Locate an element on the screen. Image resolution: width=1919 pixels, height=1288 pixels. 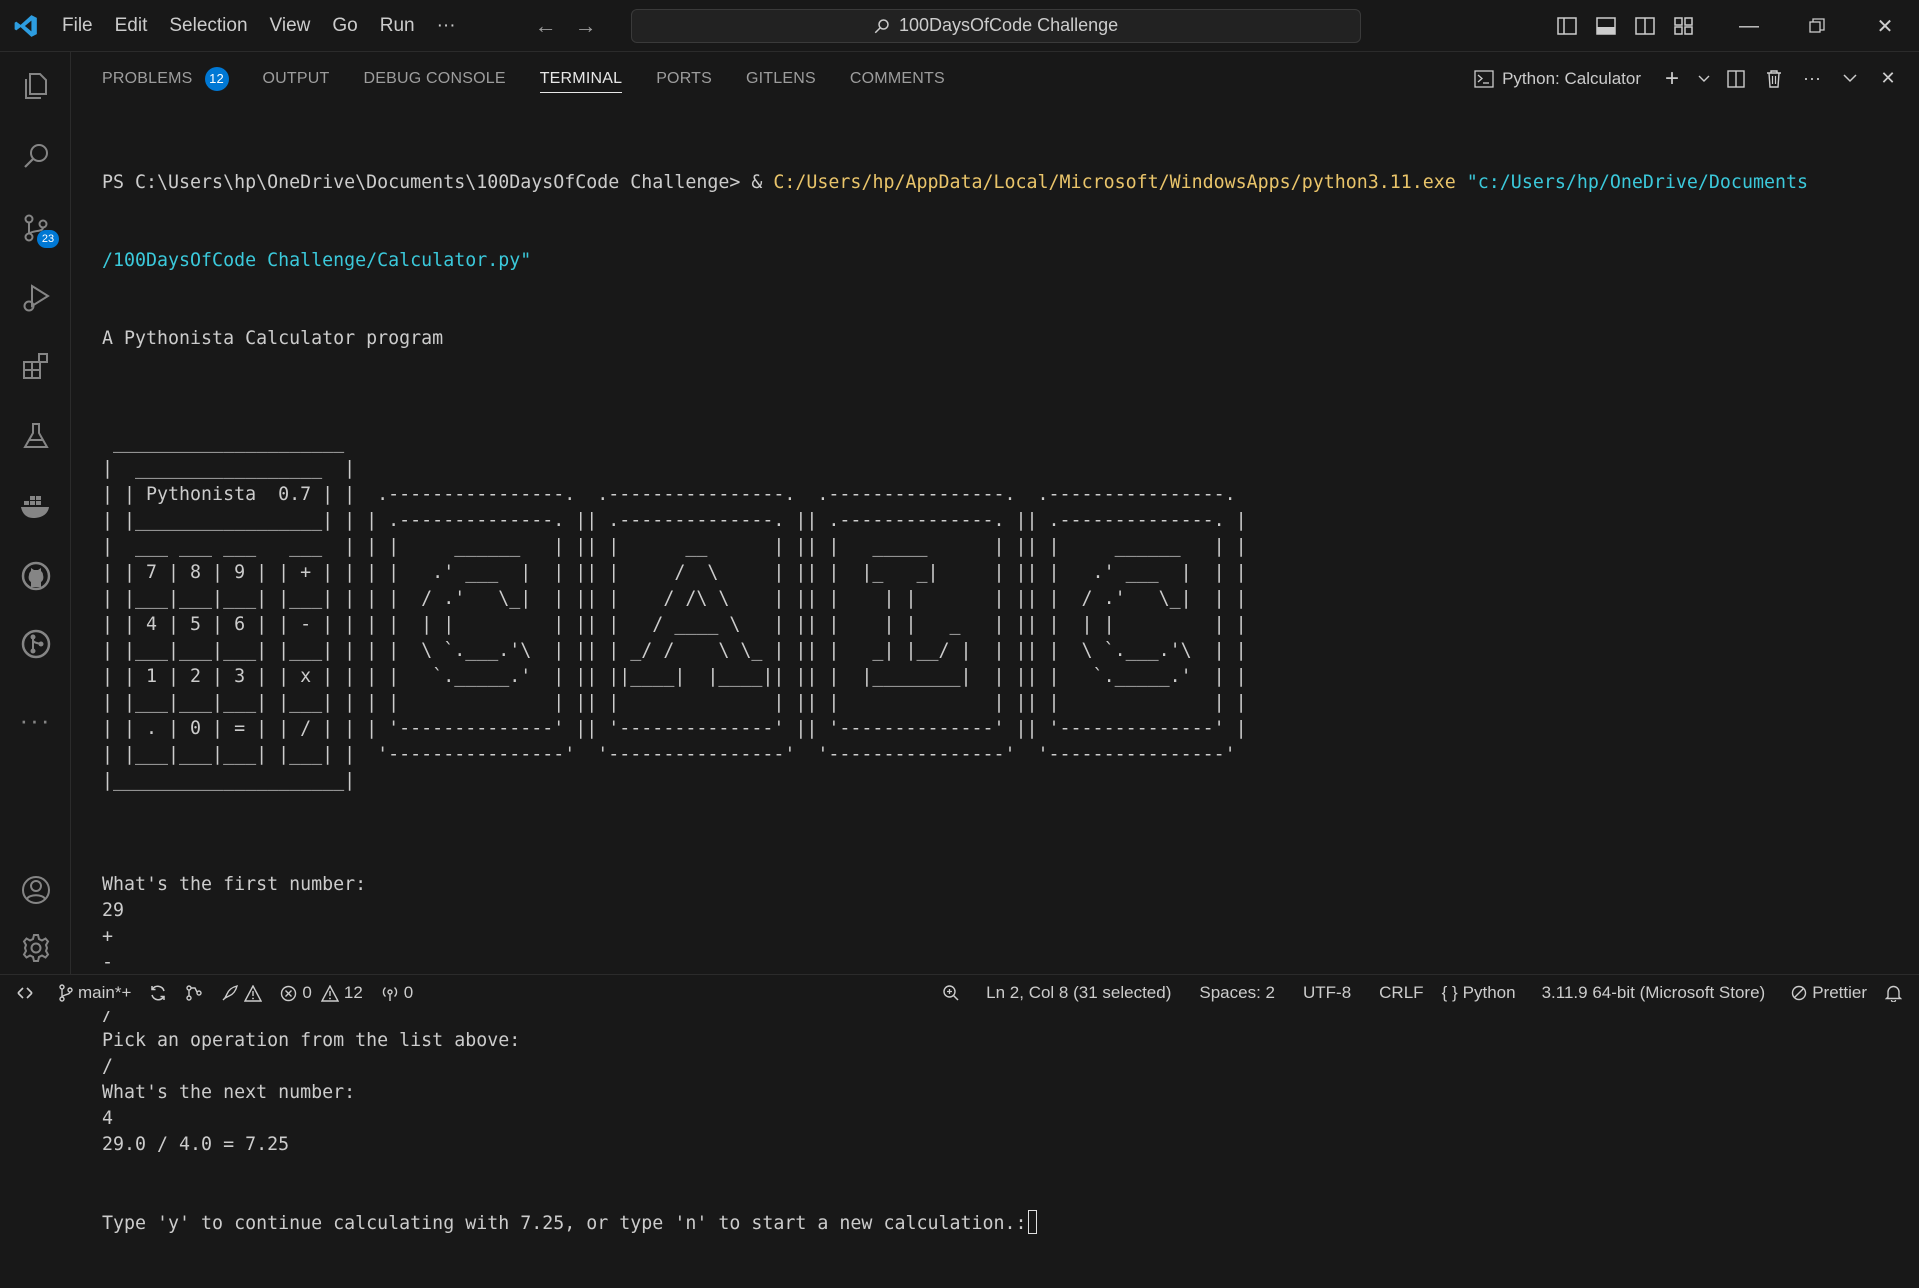
testing-icon is located at coordinates (35, 436).